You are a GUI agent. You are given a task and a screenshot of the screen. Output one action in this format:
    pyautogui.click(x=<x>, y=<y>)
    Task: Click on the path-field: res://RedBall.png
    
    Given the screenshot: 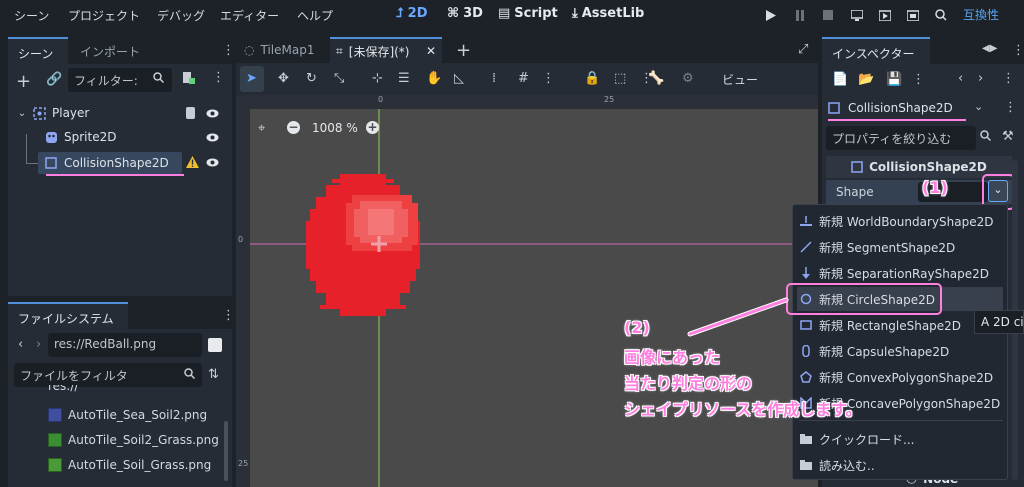 What is the action you would take?
    pyautogui.click(x=125, y=345)
    